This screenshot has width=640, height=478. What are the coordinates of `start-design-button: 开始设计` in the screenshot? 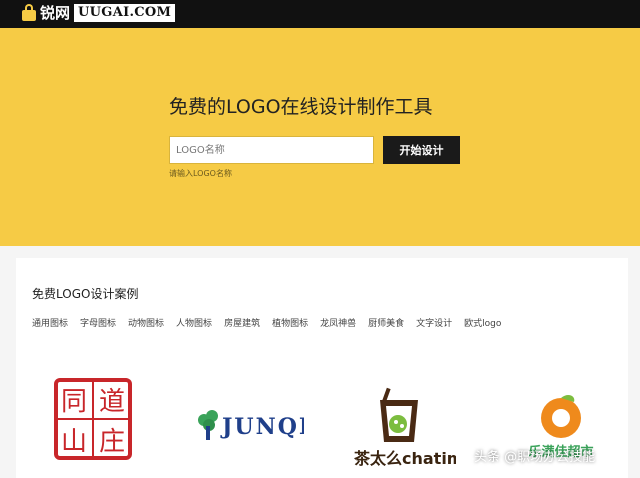 It's located at (421, 150).